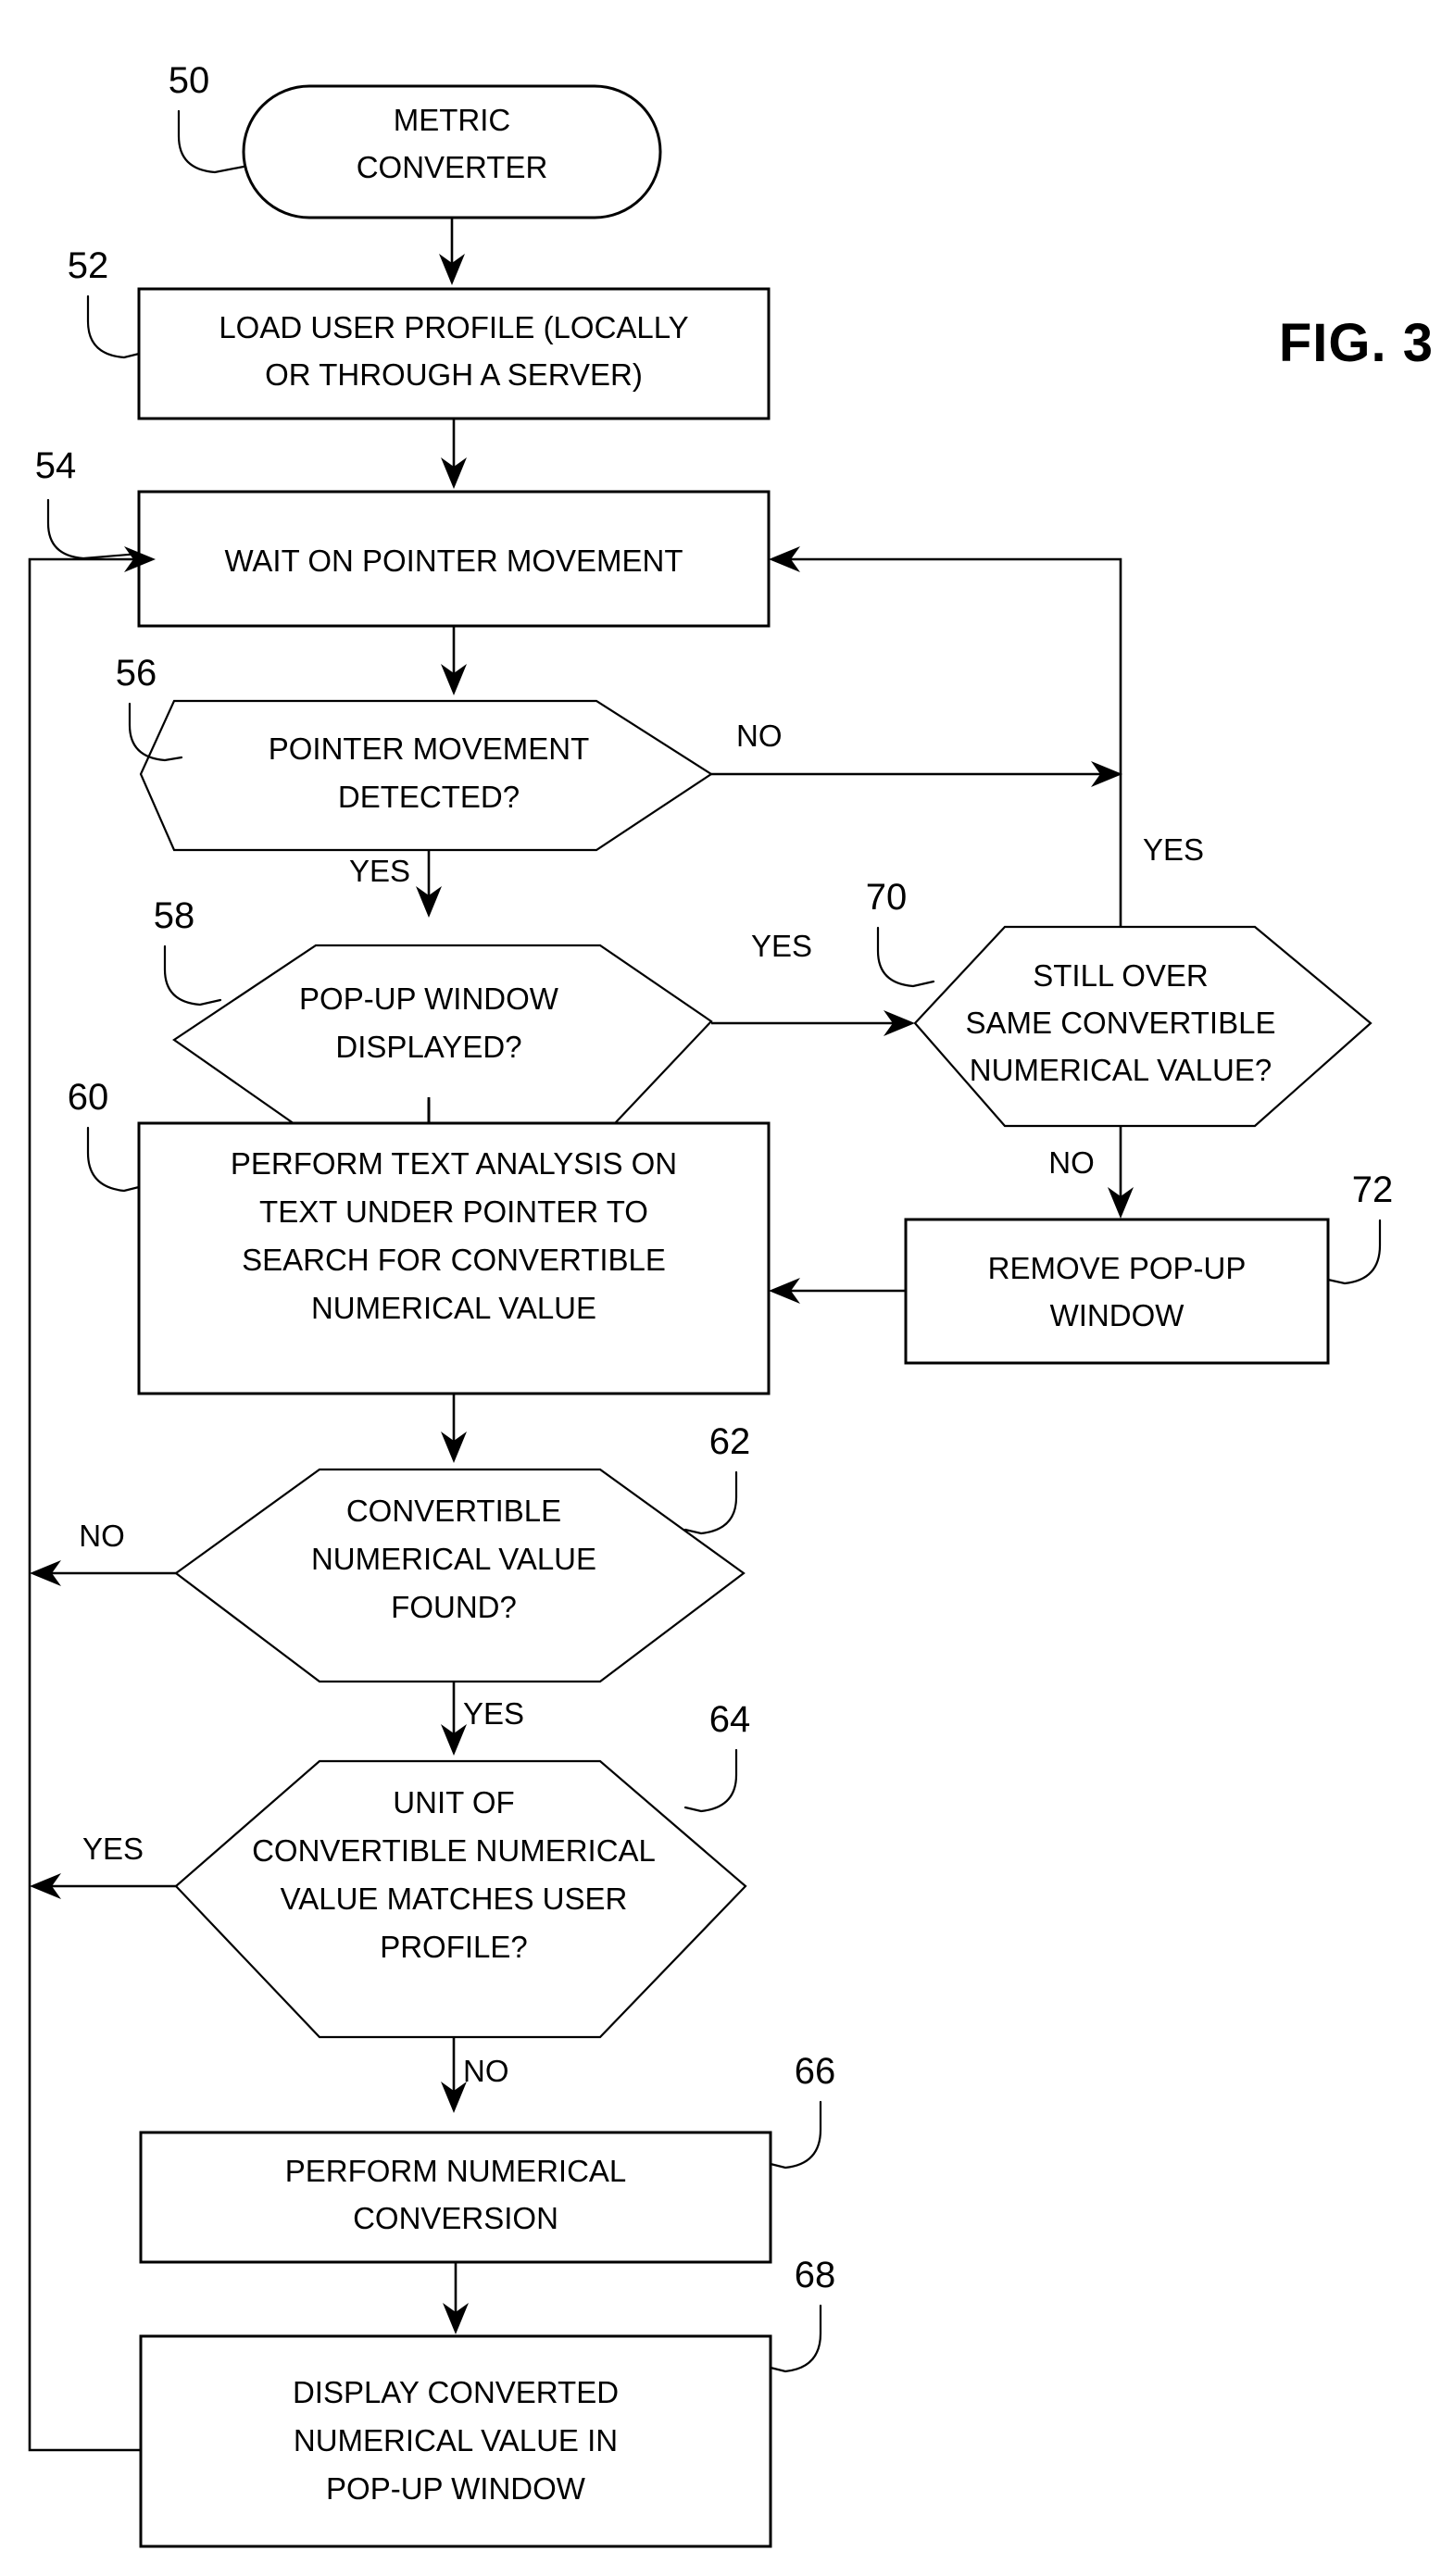 Image resolution: width=1454 pixels, height=2576 pixels. Describe the element at coordinates (815, 2071) in the screenshot. I see `ref-number-66: 66` at that location.